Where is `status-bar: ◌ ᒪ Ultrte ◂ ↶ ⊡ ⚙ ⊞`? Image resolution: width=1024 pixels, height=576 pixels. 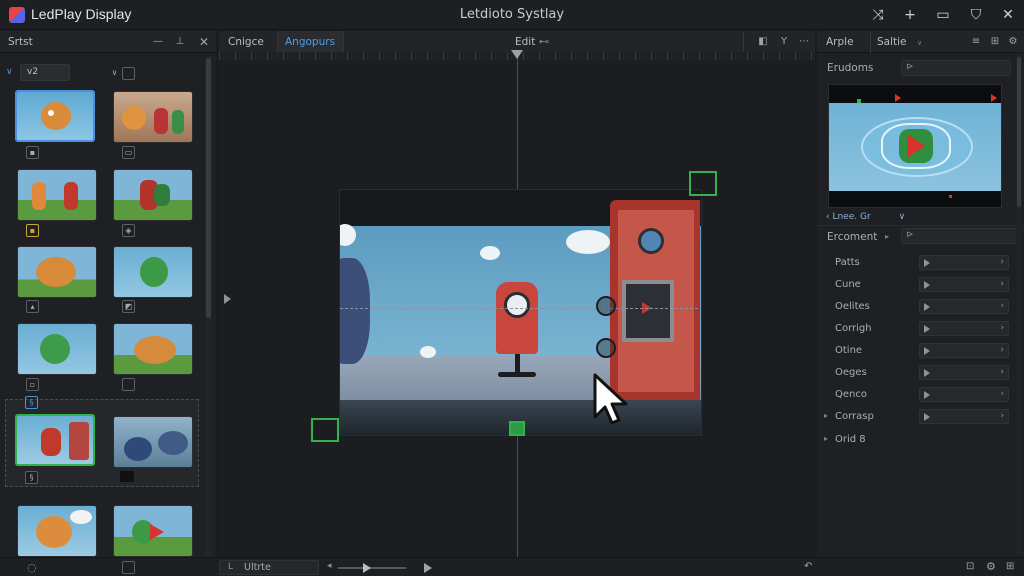
status-bar: ◌ ᒪ Ultrte ◂ ↶ ⊡ ⚙ ⊞ is located at coordinates (512, 566).